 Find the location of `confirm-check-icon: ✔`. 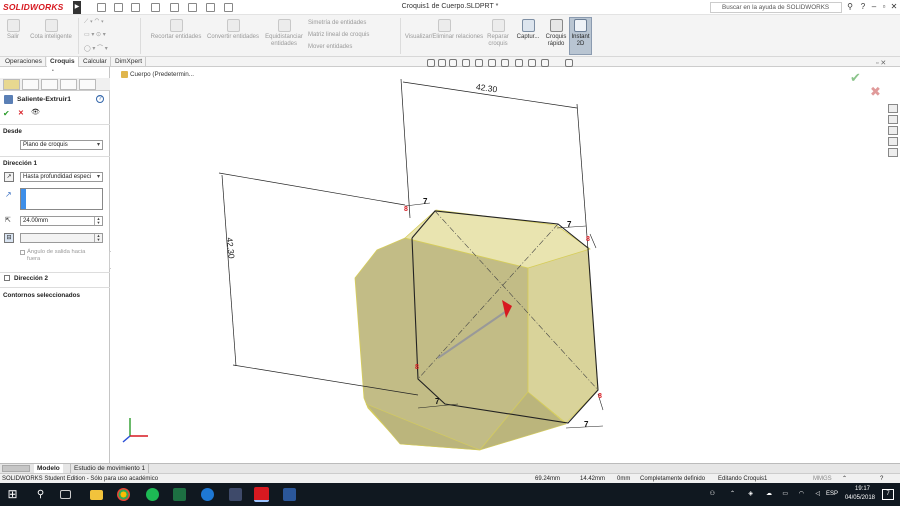

confirm-check-icon: ✔ is located at coordinates (855, 78).